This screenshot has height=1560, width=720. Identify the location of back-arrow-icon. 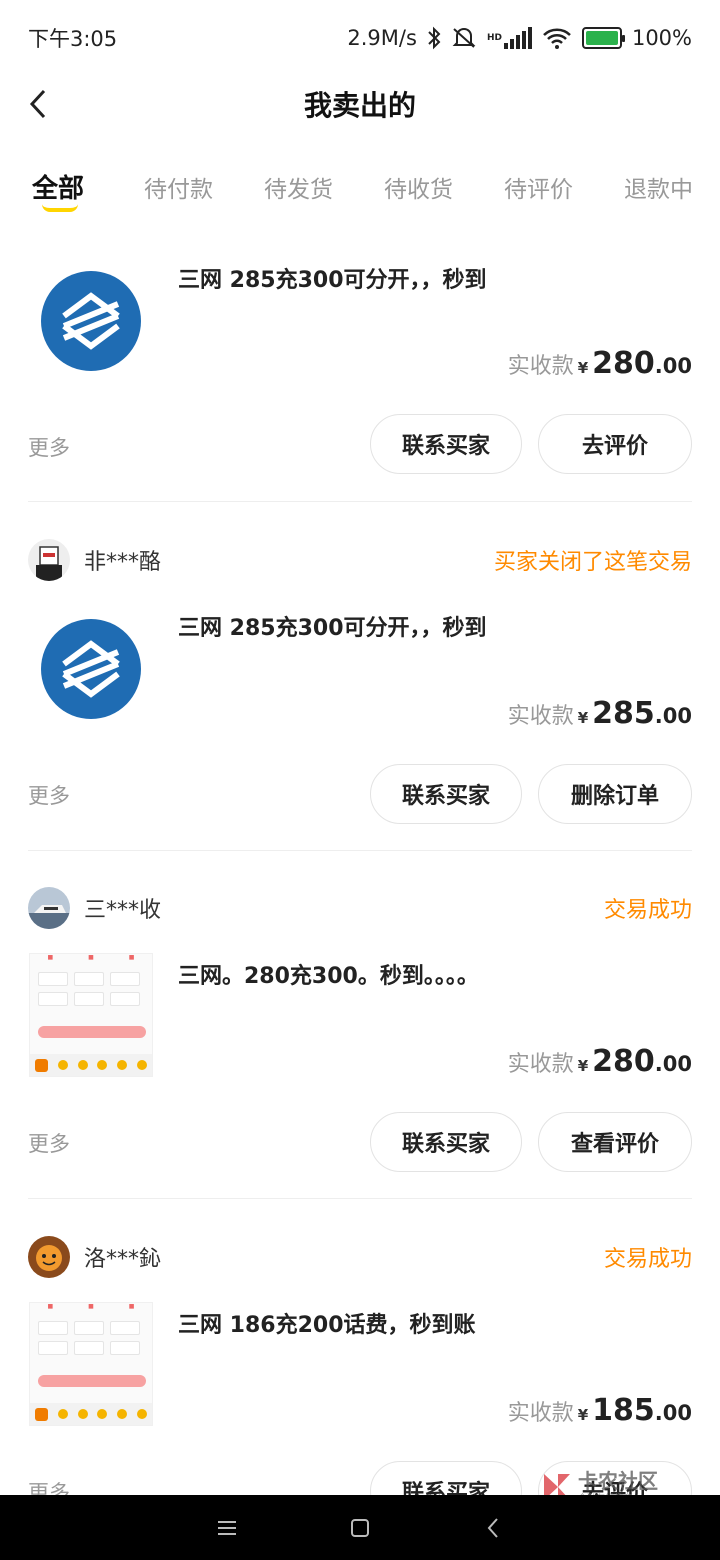
(493, 1527).